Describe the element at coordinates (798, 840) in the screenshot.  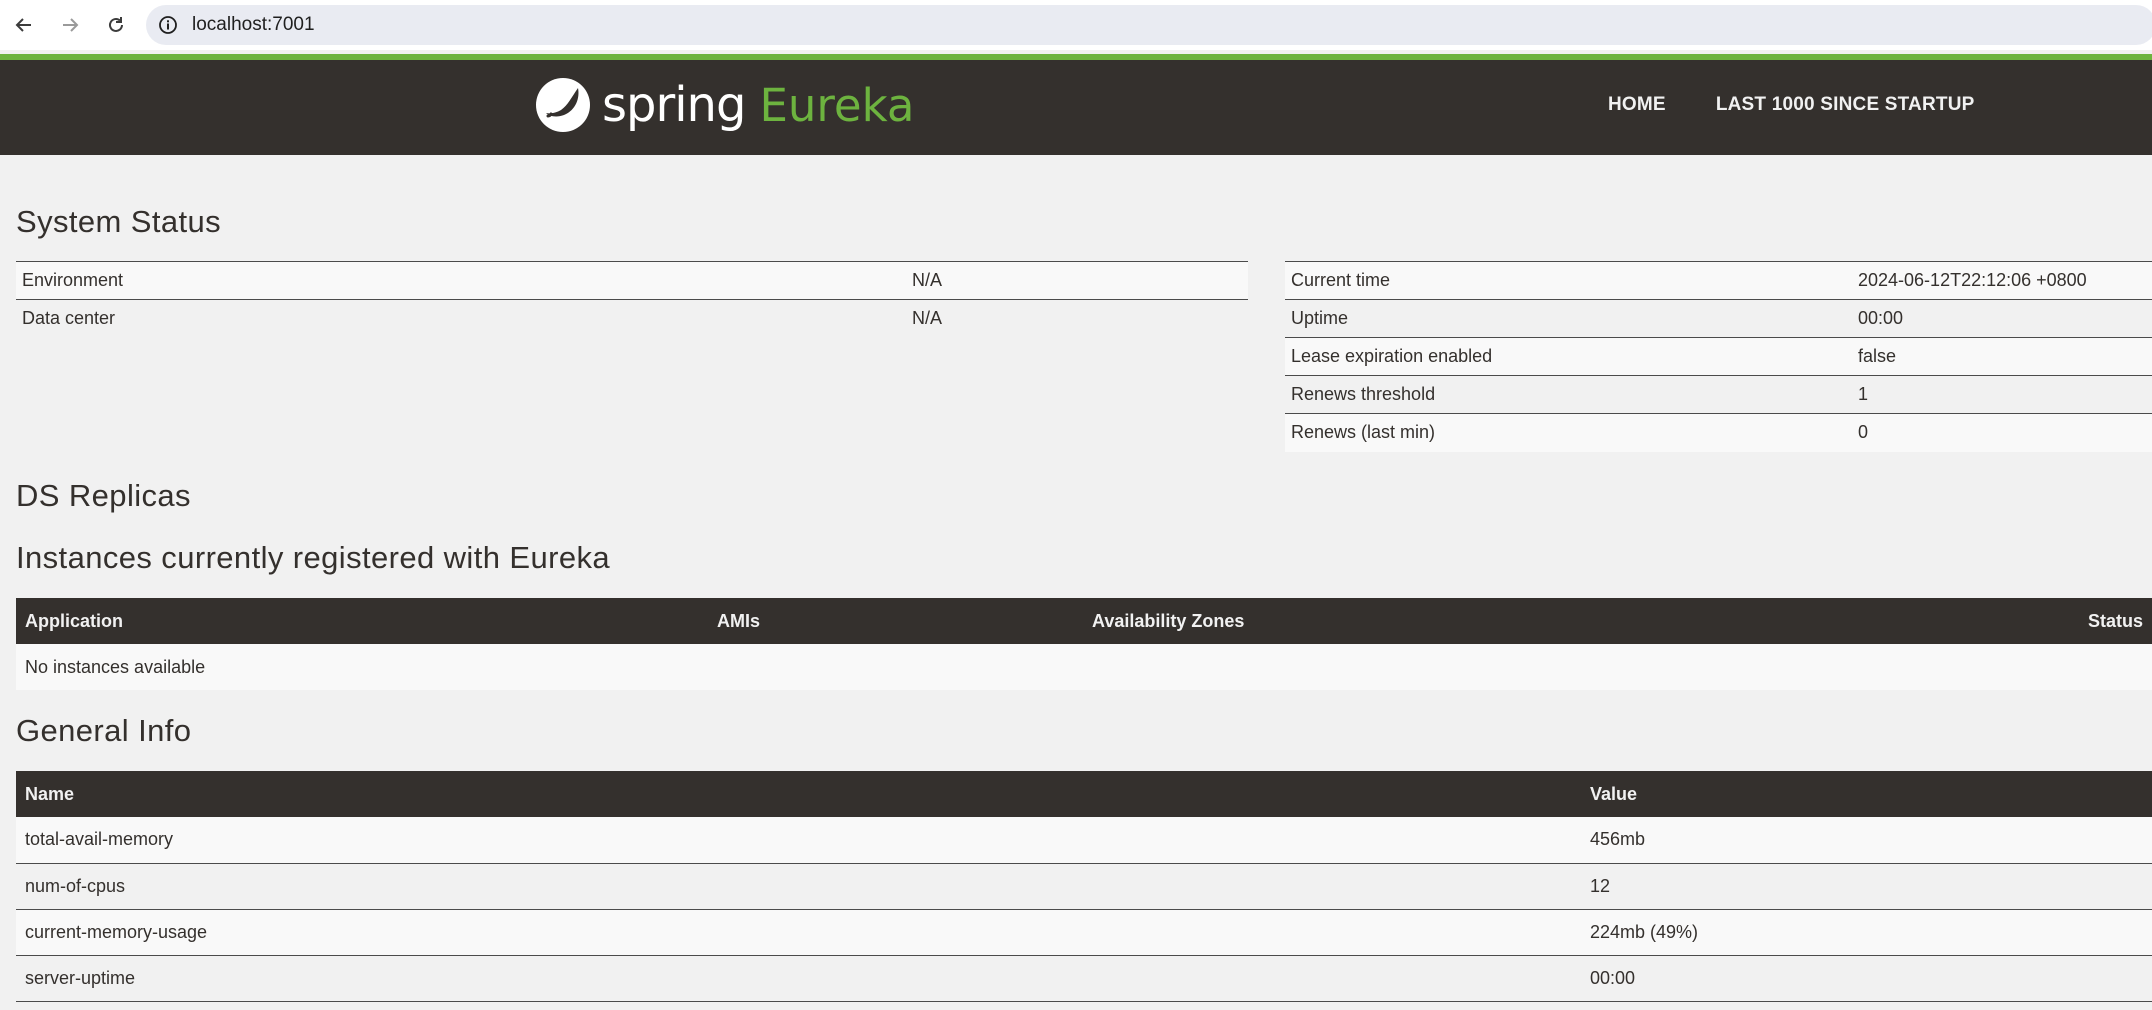
I see `info-name: total-avail-memory` at that location.